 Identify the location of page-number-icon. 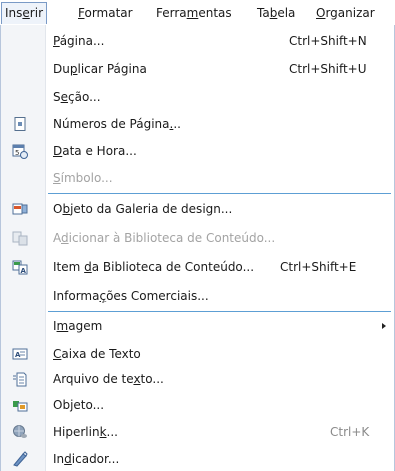
(20, 124).